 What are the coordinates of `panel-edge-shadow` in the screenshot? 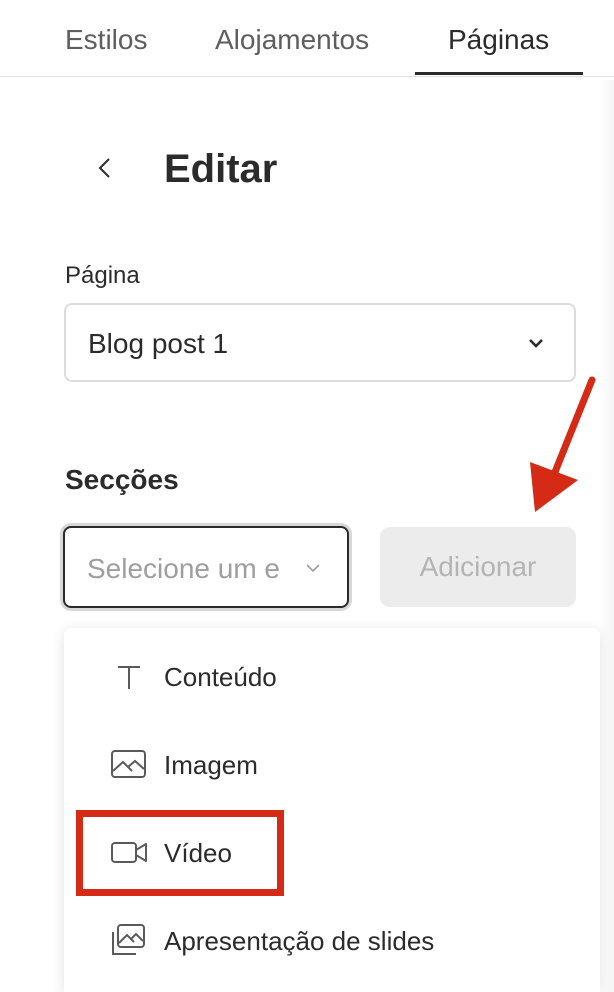 It's located at (607, 536).